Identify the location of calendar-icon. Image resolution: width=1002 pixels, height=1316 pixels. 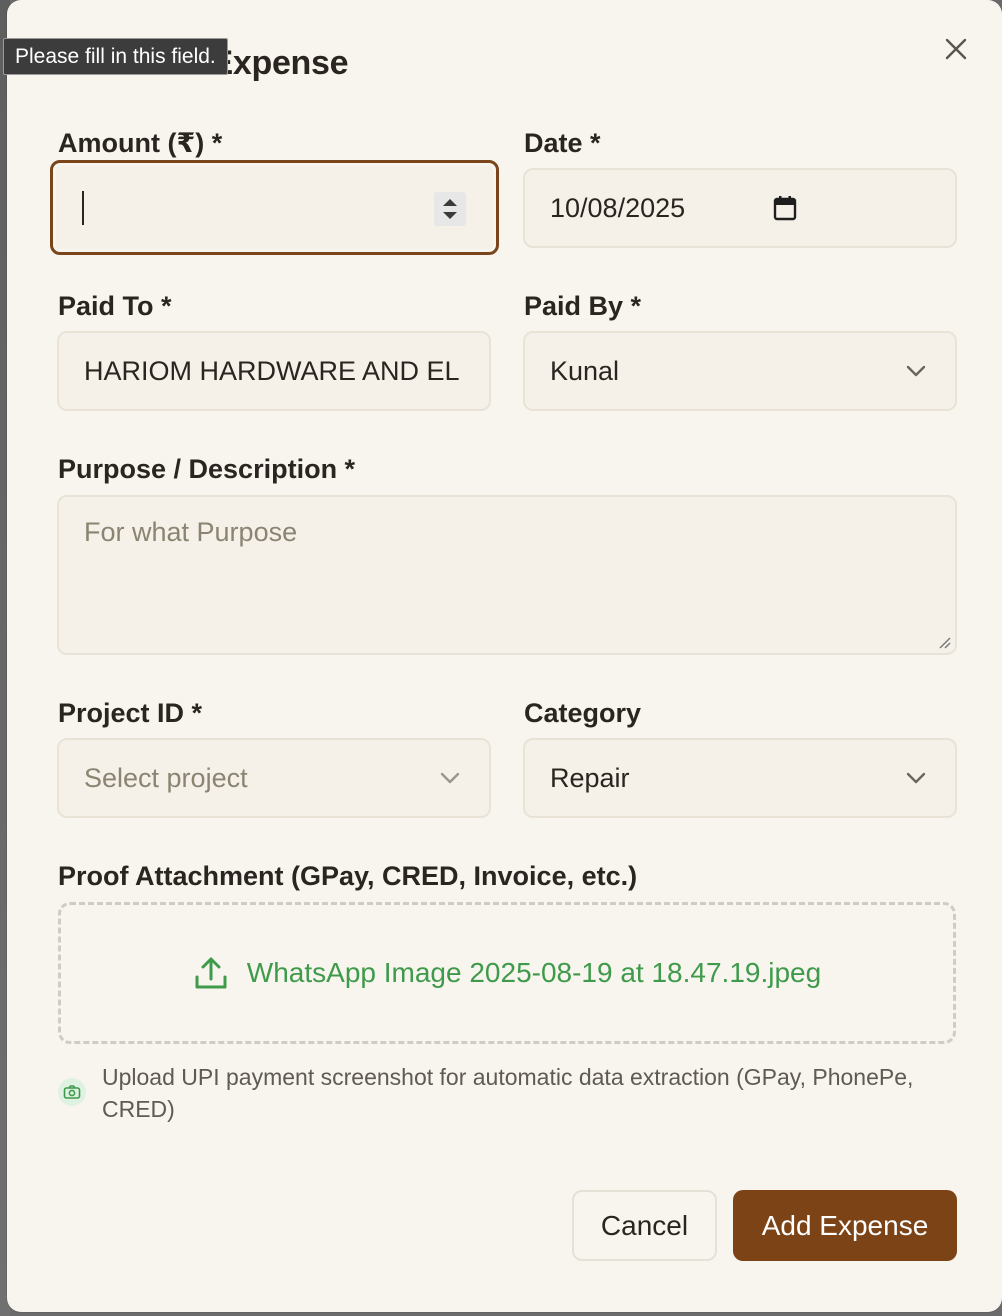
(785, 208).